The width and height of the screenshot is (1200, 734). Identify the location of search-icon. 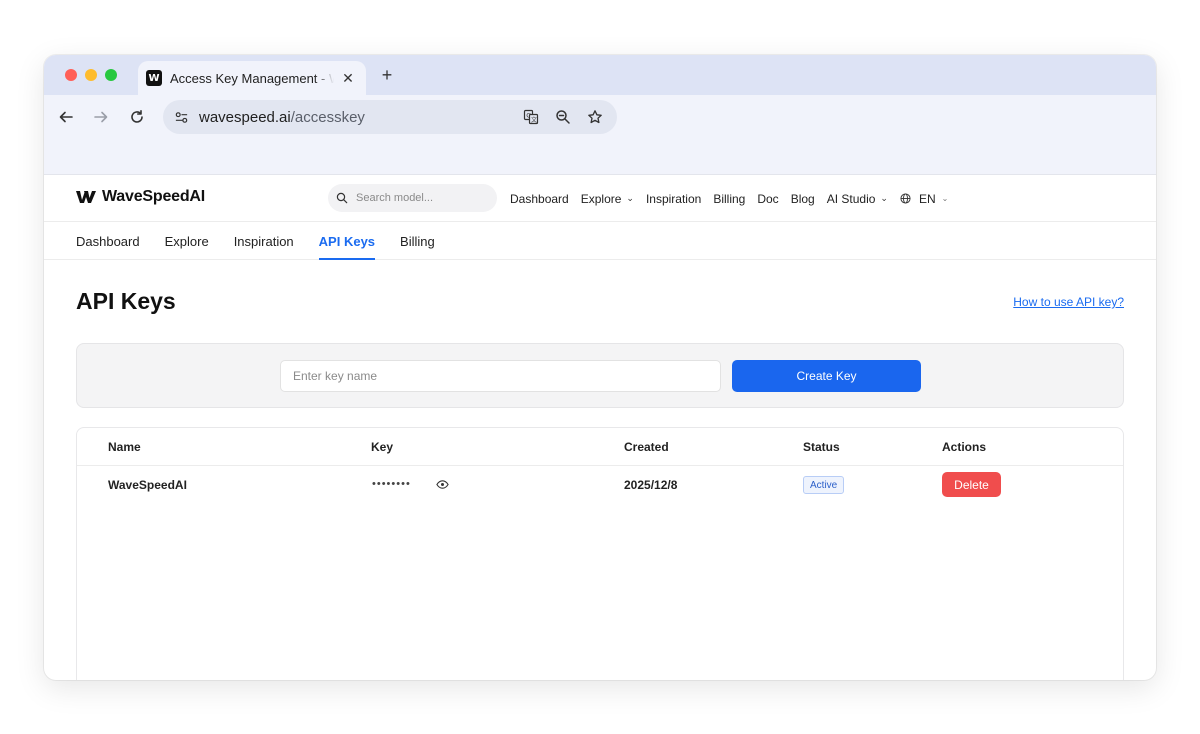
(342, 198).